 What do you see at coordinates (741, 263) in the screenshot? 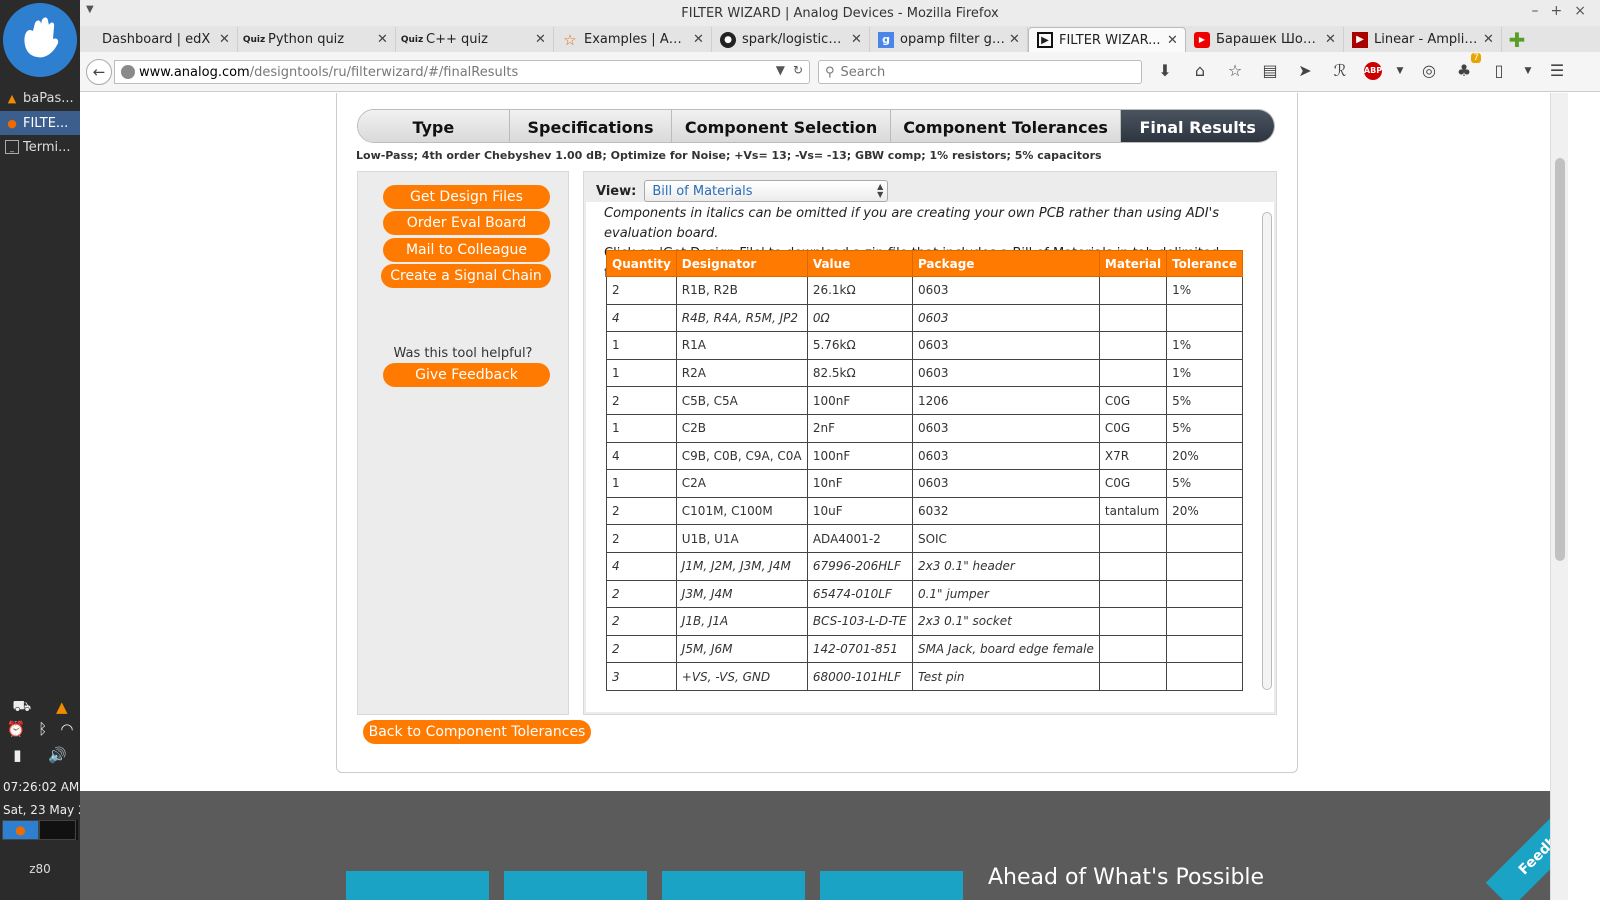
I see `column-header-designator: Designator` at bounding box center [741, 263].